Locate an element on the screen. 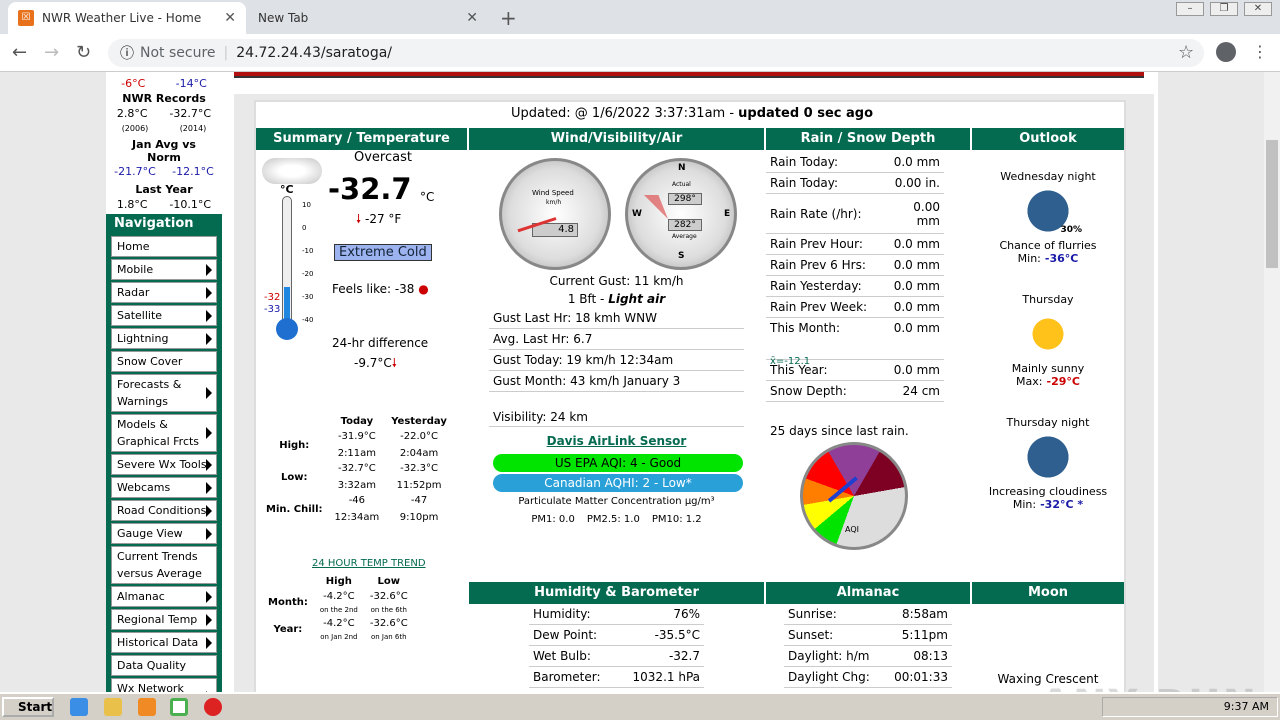 This screenshot has height=720, width=1280. value: -10.1°C is located at coordinates (190, 204).